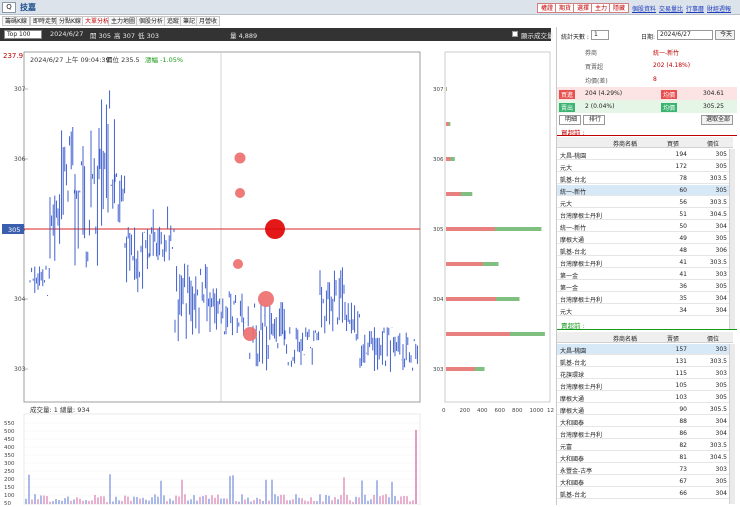 This screenshot has height=507, width=740. What do you see at coordinates (725, 35) in the screenshot?
I see `today-button: 今天` at bounding box center [725, 35].